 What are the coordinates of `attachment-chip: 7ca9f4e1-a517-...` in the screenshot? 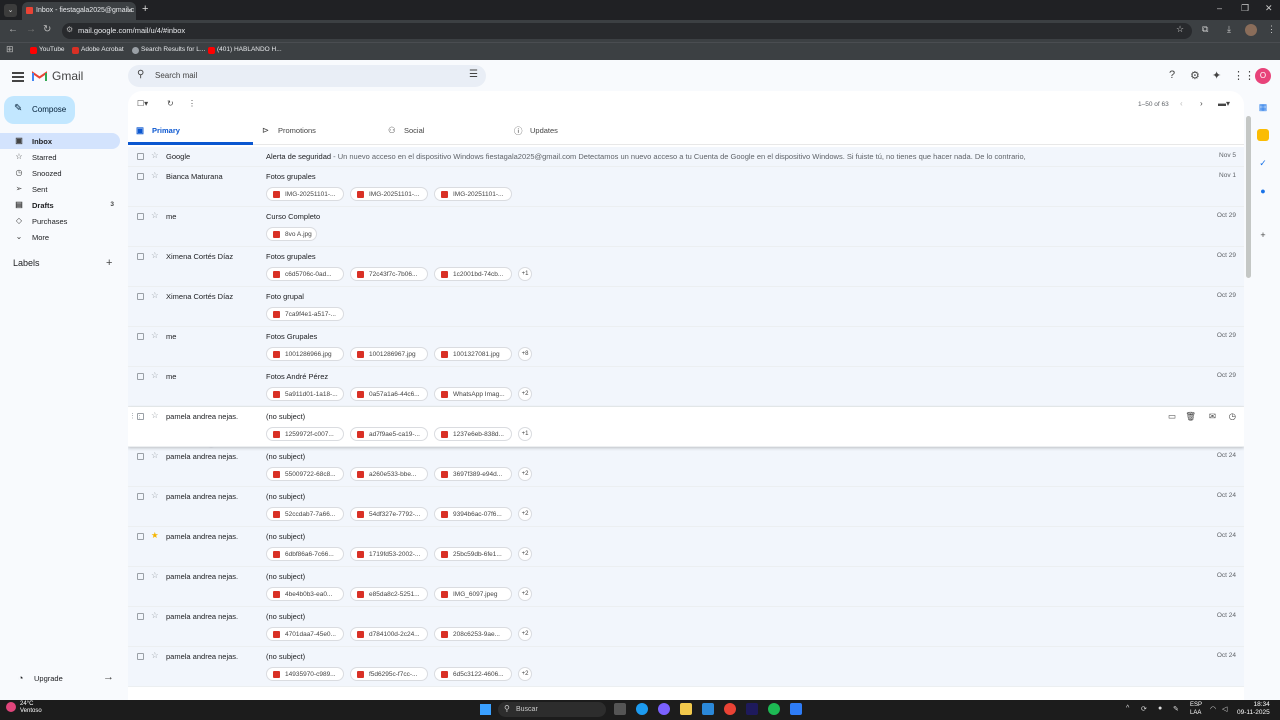 It's located at (305, 314).